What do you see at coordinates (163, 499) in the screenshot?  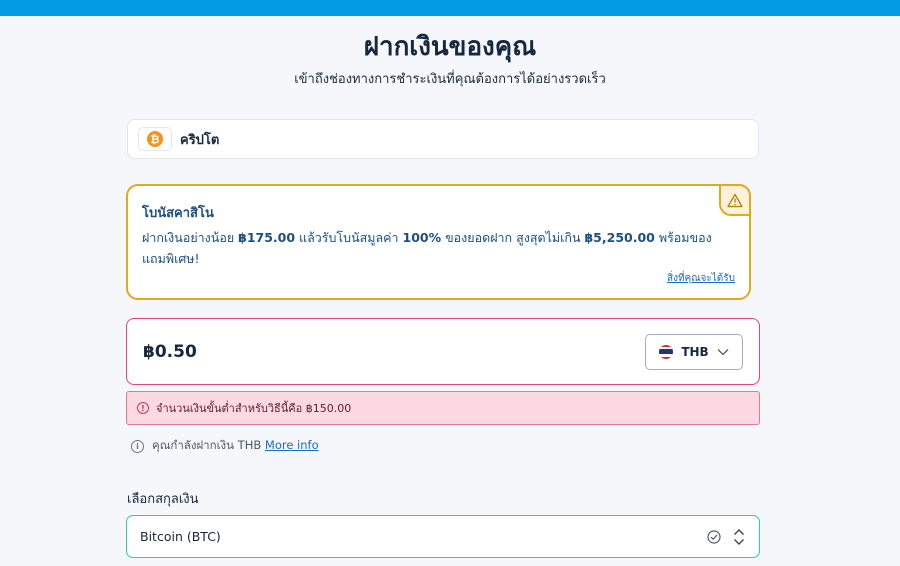 I see `select-currency-label: เลือกสกุลเงิน` at bounding box center [163, 499].